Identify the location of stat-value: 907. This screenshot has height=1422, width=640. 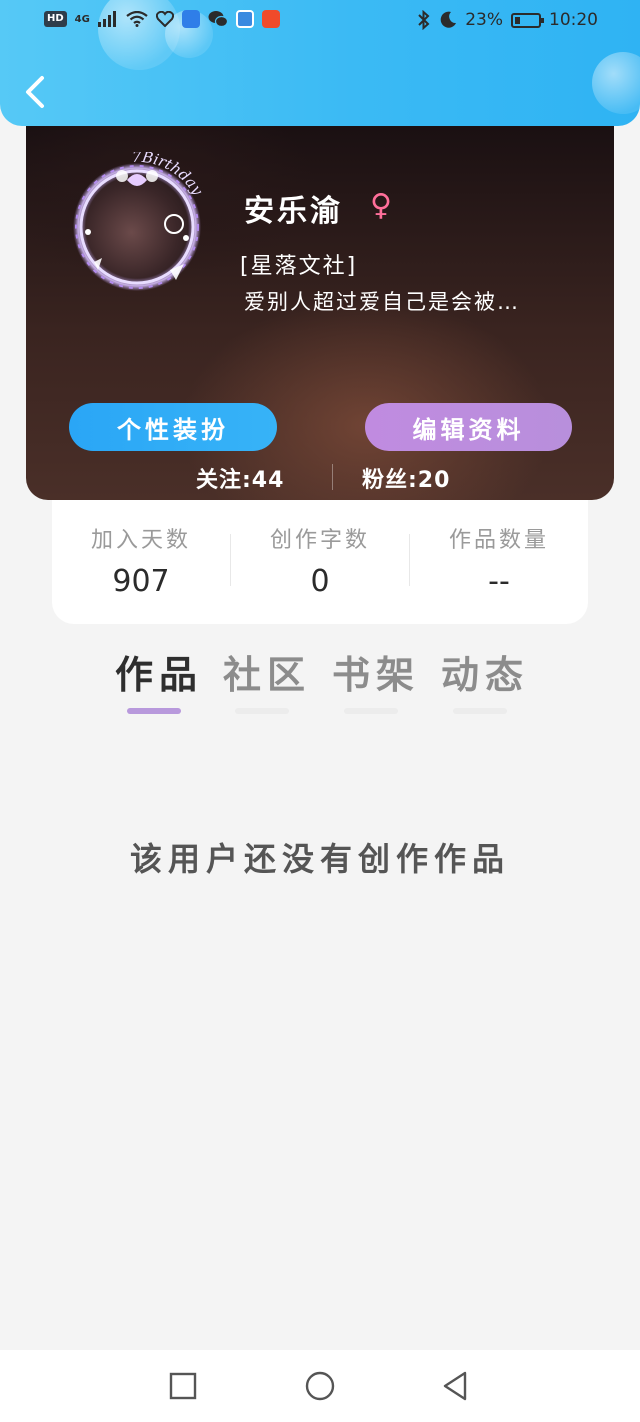
(141, 581).